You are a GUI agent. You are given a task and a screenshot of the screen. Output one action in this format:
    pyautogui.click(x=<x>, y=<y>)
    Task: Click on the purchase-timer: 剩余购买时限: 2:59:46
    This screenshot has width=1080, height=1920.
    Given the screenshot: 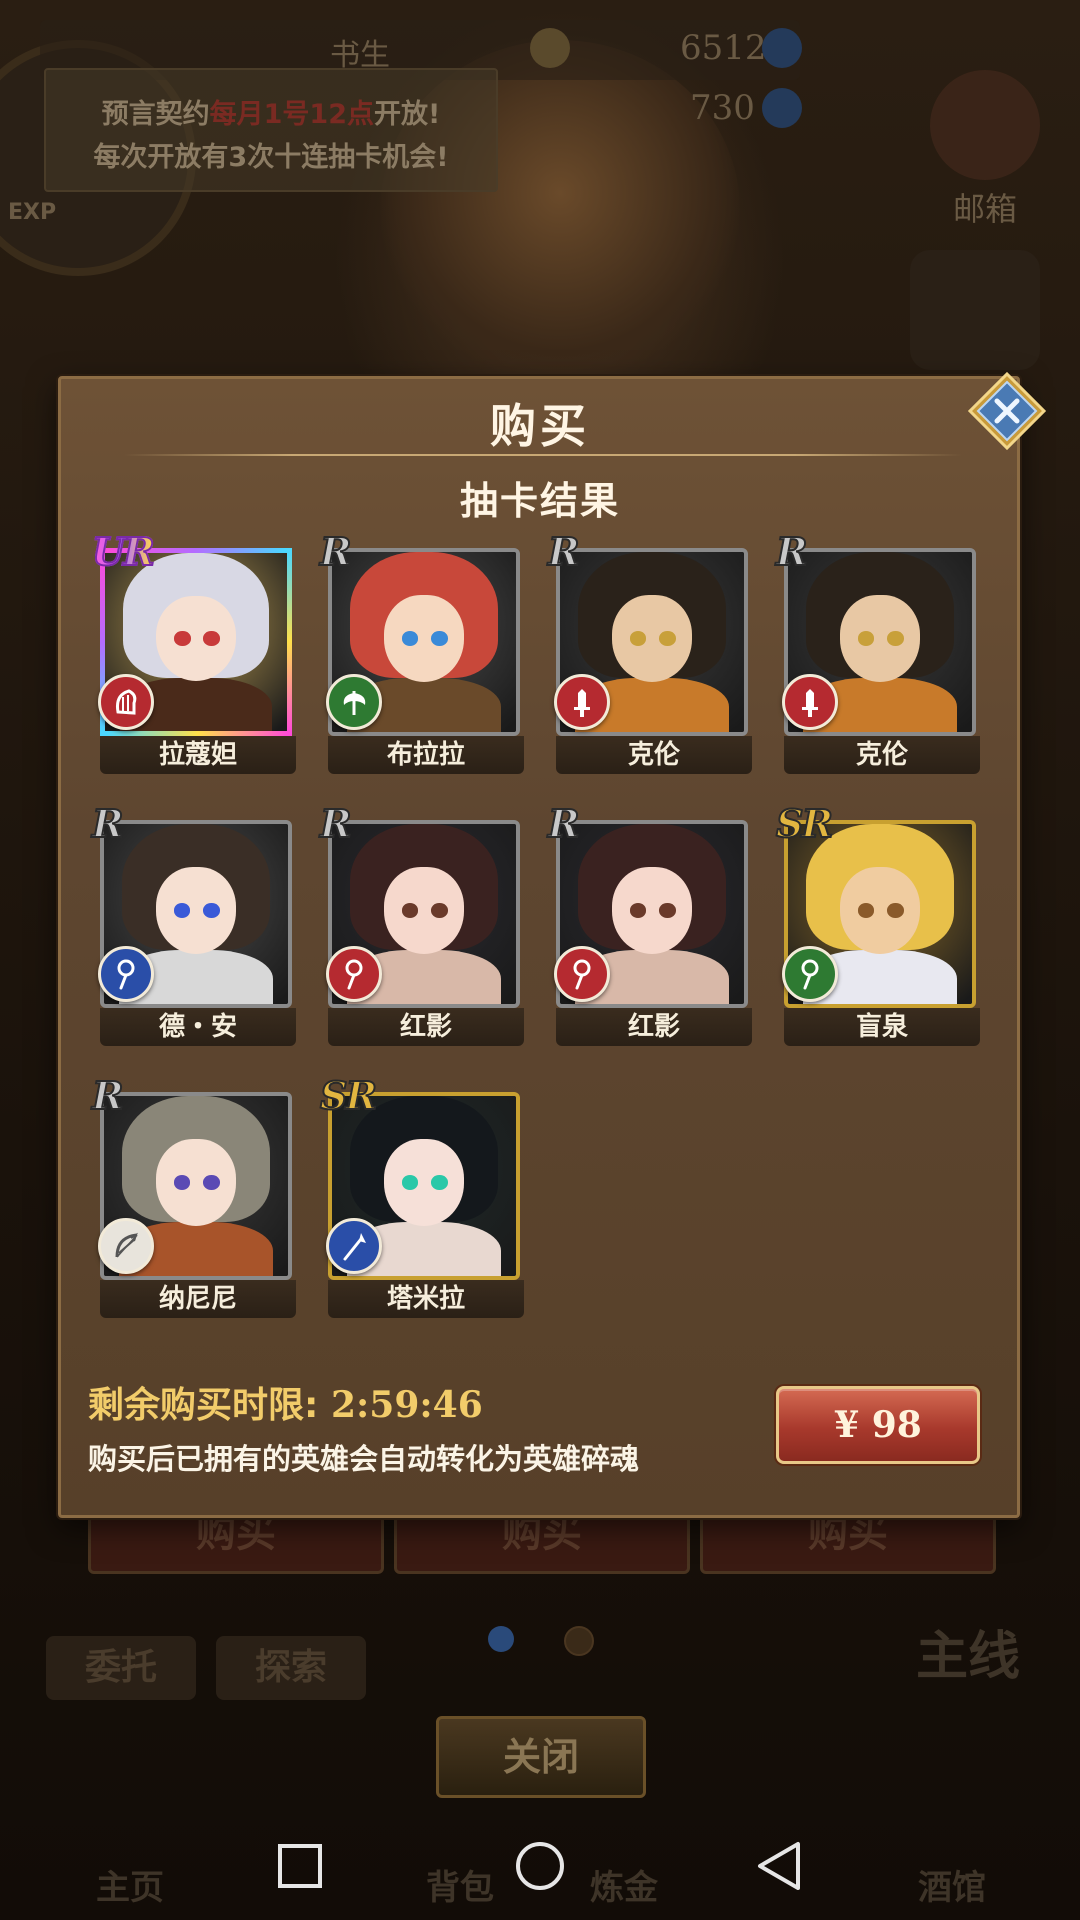 What is the action you would take?
    pyautogui.click(x=285, y=1402)
    